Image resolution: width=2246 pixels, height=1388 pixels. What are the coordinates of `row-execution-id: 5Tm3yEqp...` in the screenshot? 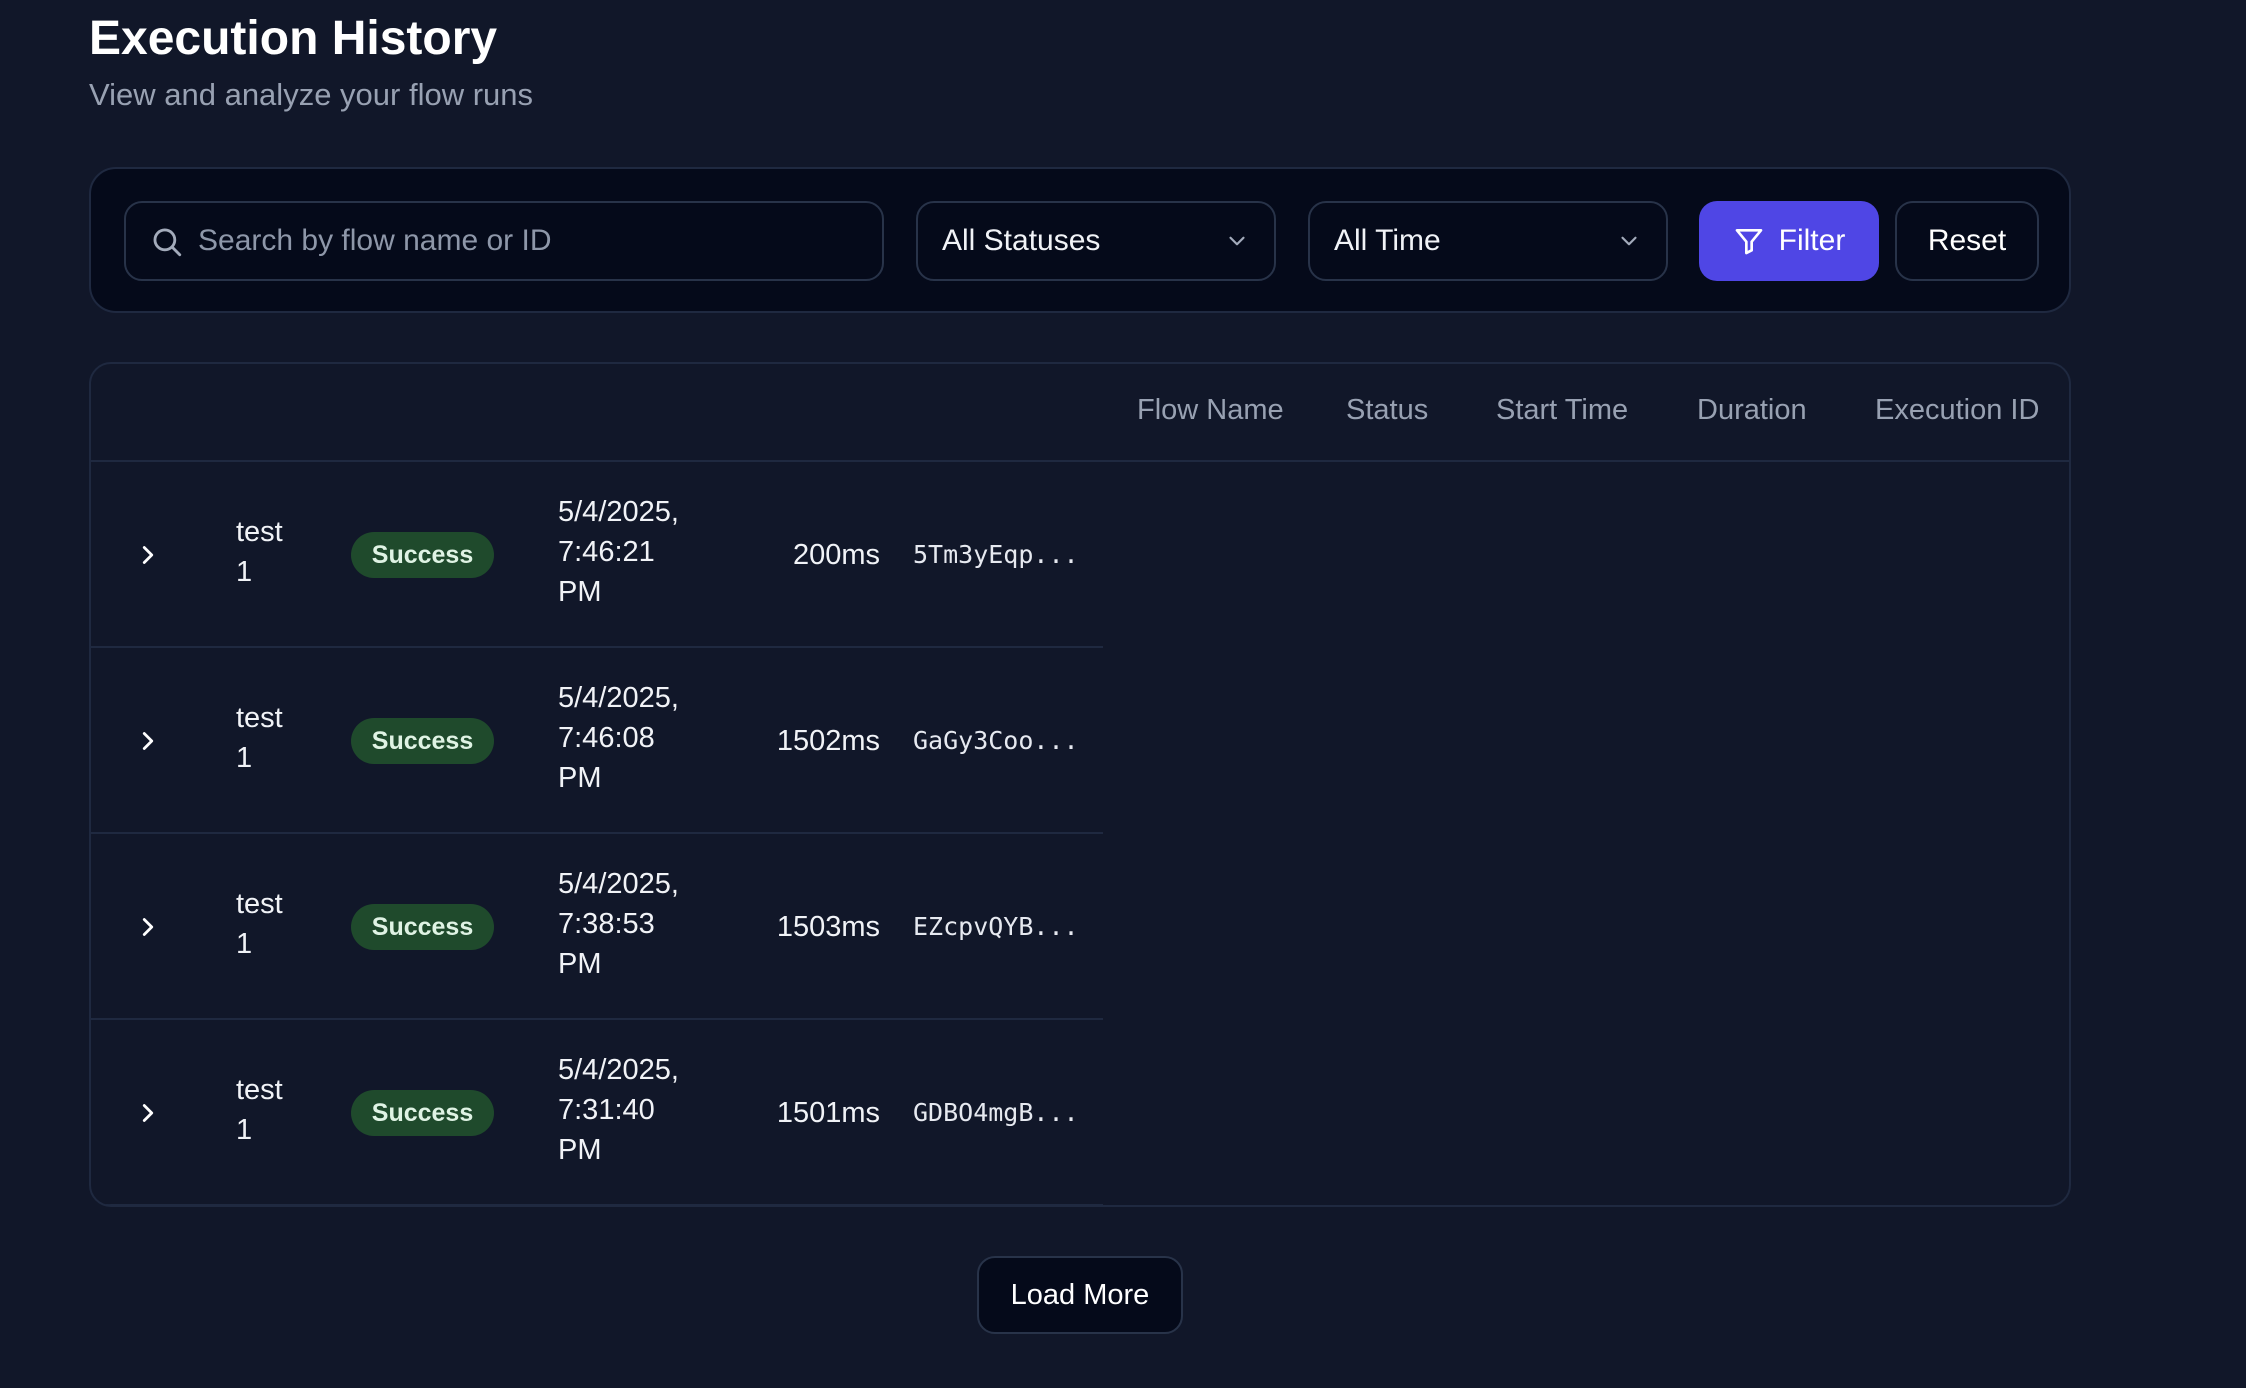 It's located at (996, 554).